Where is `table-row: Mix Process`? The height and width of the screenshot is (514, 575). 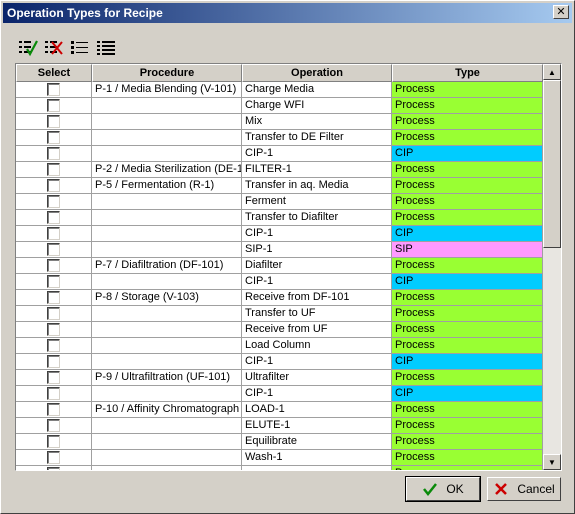 table-row: Mix Process is located at coordinates (279, 122).